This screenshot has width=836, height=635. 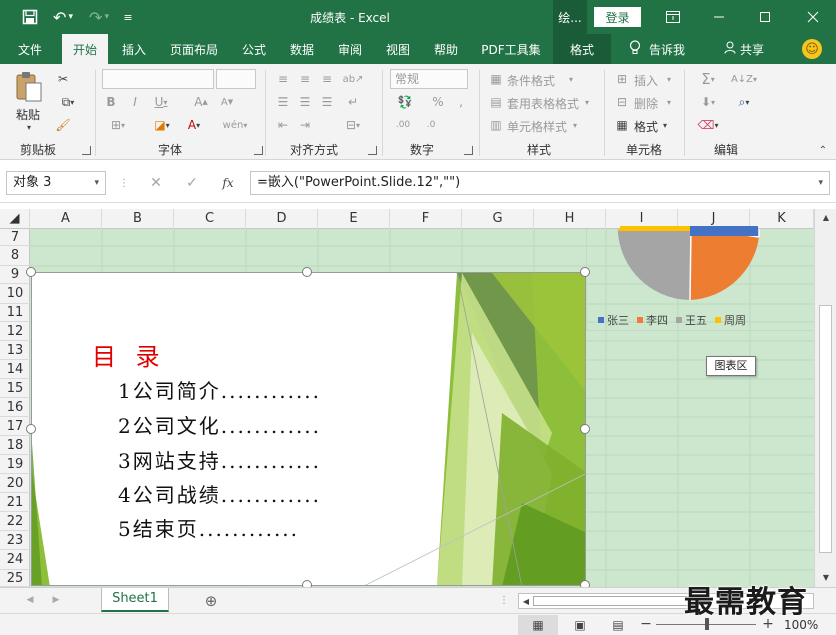 What do you see at coordinates (56, 183) in the screenshot?
I see `name-box: 对象 3 ▾` at bounding box center [56, 183].